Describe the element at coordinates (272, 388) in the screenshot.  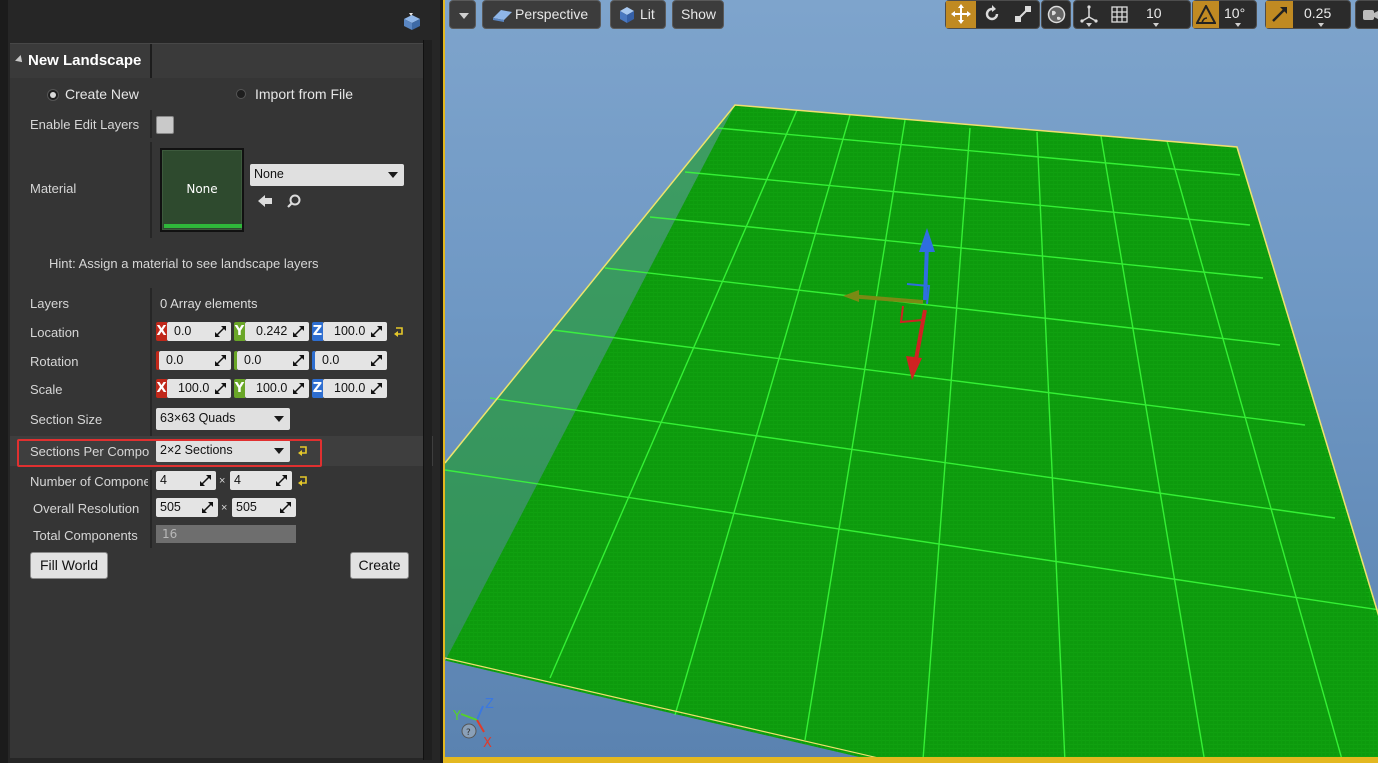
I see `scale-y-value: 100.0` at that location.